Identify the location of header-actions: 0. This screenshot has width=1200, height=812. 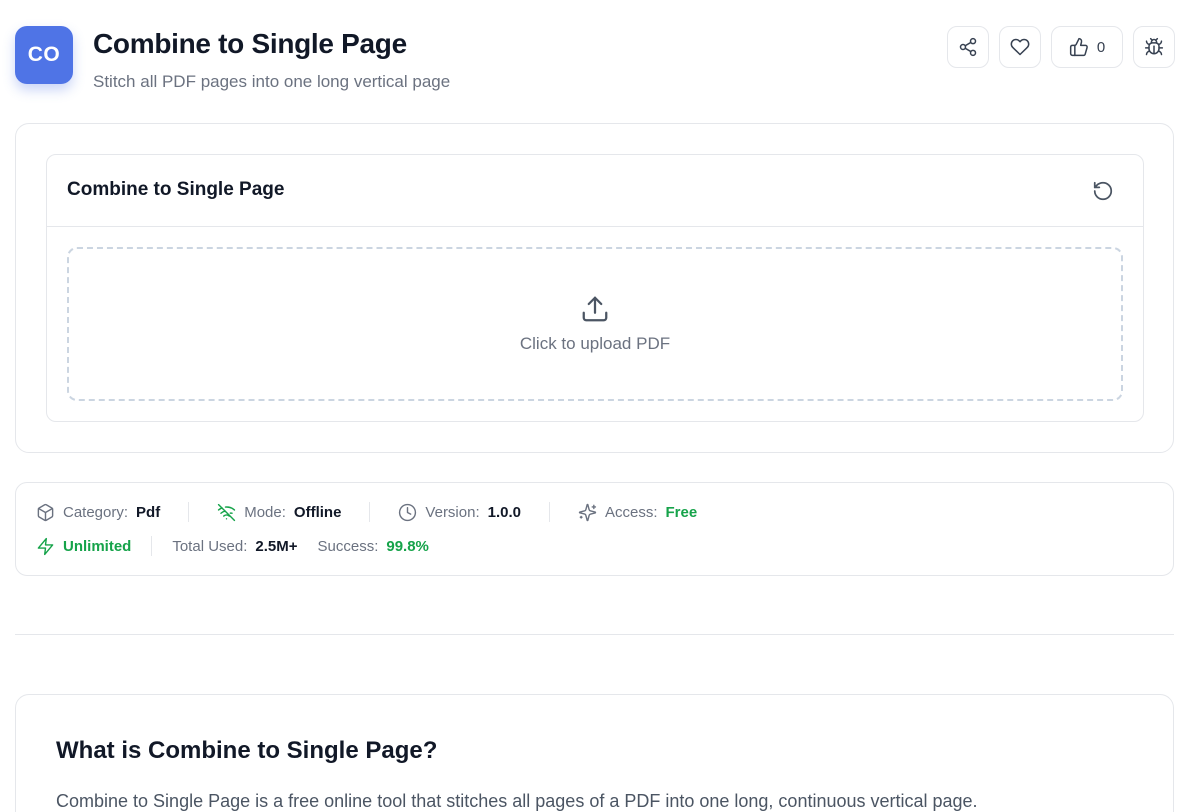
(1061, 47).